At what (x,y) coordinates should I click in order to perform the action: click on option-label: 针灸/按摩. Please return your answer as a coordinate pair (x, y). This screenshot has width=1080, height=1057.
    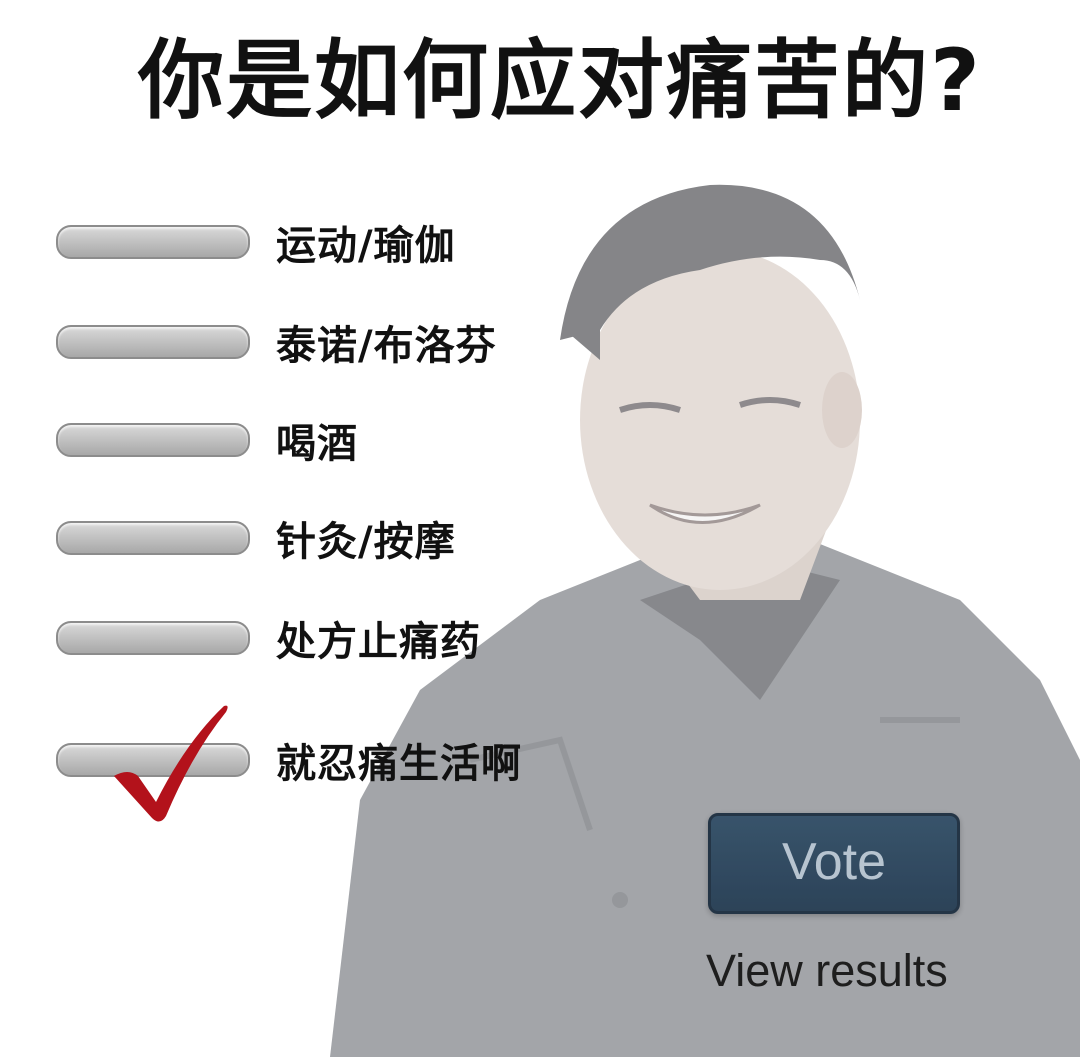
    Looking at the image, I should click on (366, 542).